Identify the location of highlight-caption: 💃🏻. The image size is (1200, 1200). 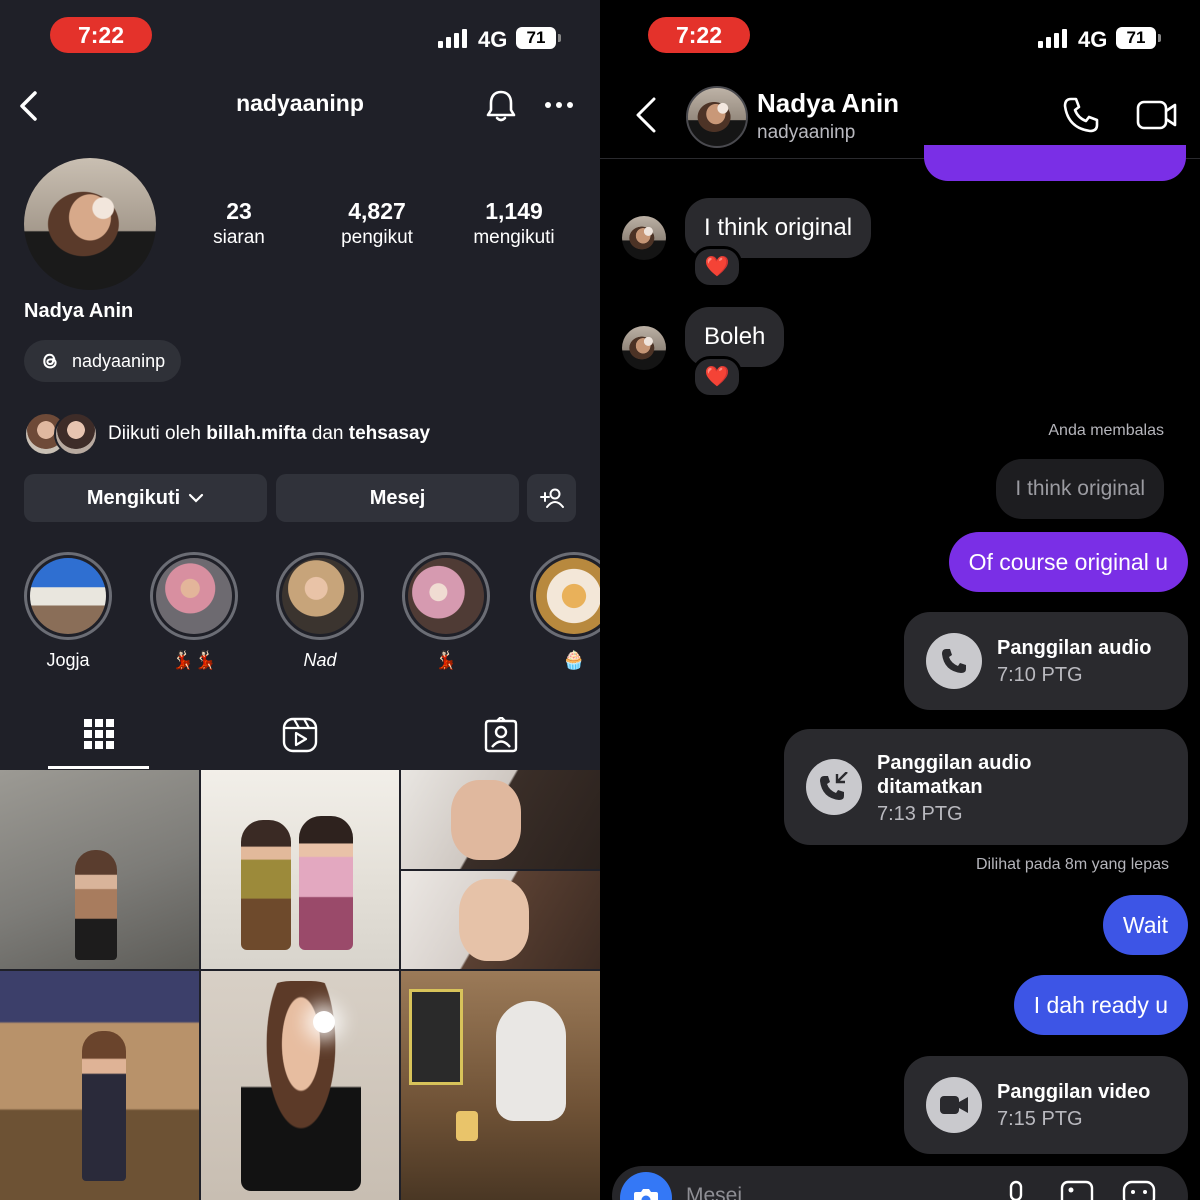
(446, 660).